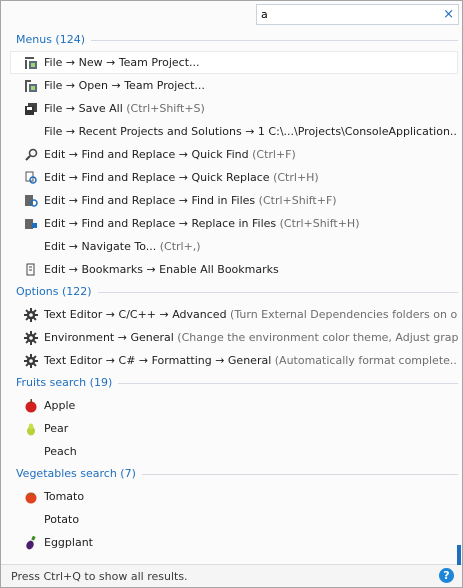 The image size is (463, 588). Describe the element at coordinates (76, 473) in the screenshot. I see `category-label: Vegetables search (7)` at that location.